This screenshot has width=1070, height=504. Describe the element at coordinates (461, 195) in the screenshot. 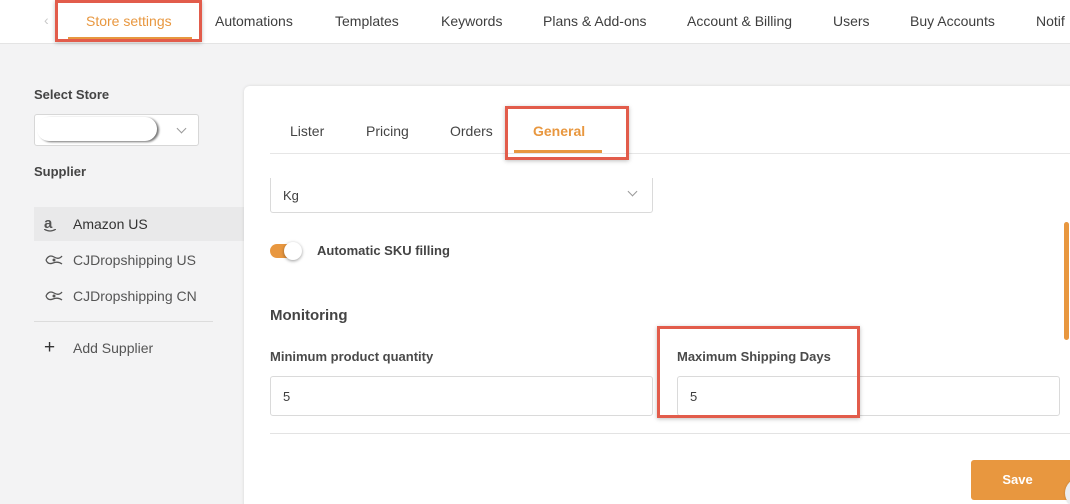

I see `weight-unit-select: Kg` at that location.